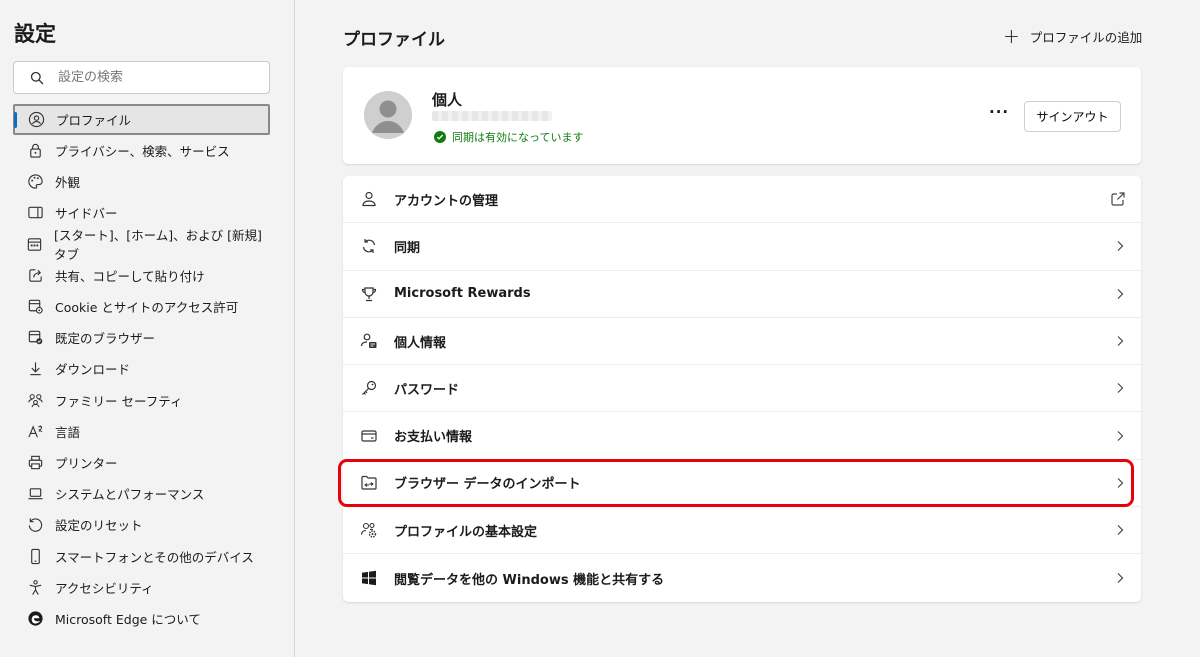  I want to click on settings-search-box, so click(141, 77).